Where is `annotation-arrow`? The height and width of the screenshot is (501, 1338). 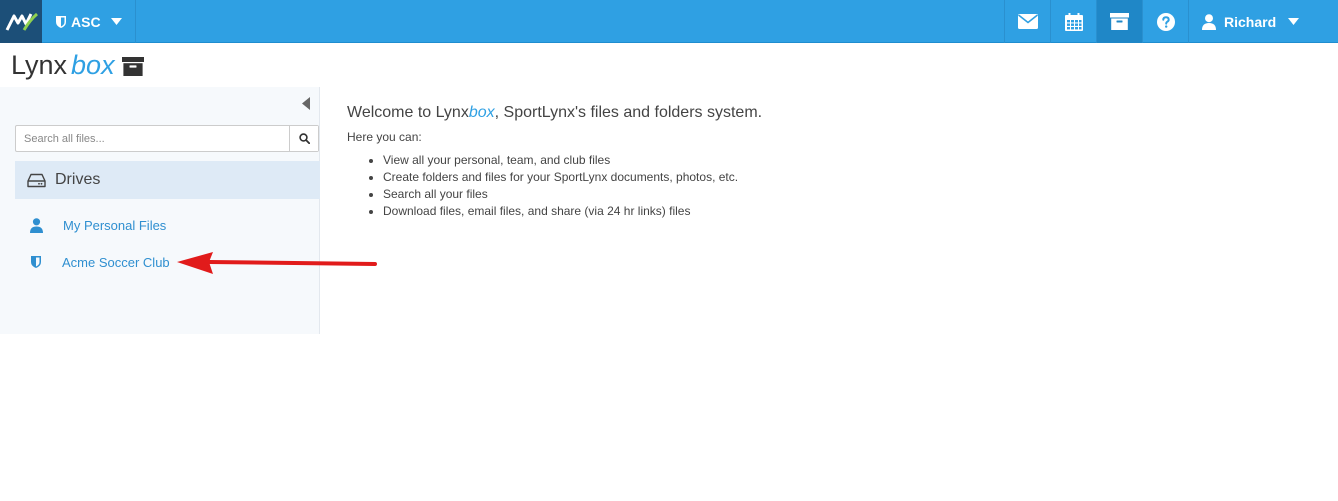
annotation-arrow is located at coordinates (277, 263).